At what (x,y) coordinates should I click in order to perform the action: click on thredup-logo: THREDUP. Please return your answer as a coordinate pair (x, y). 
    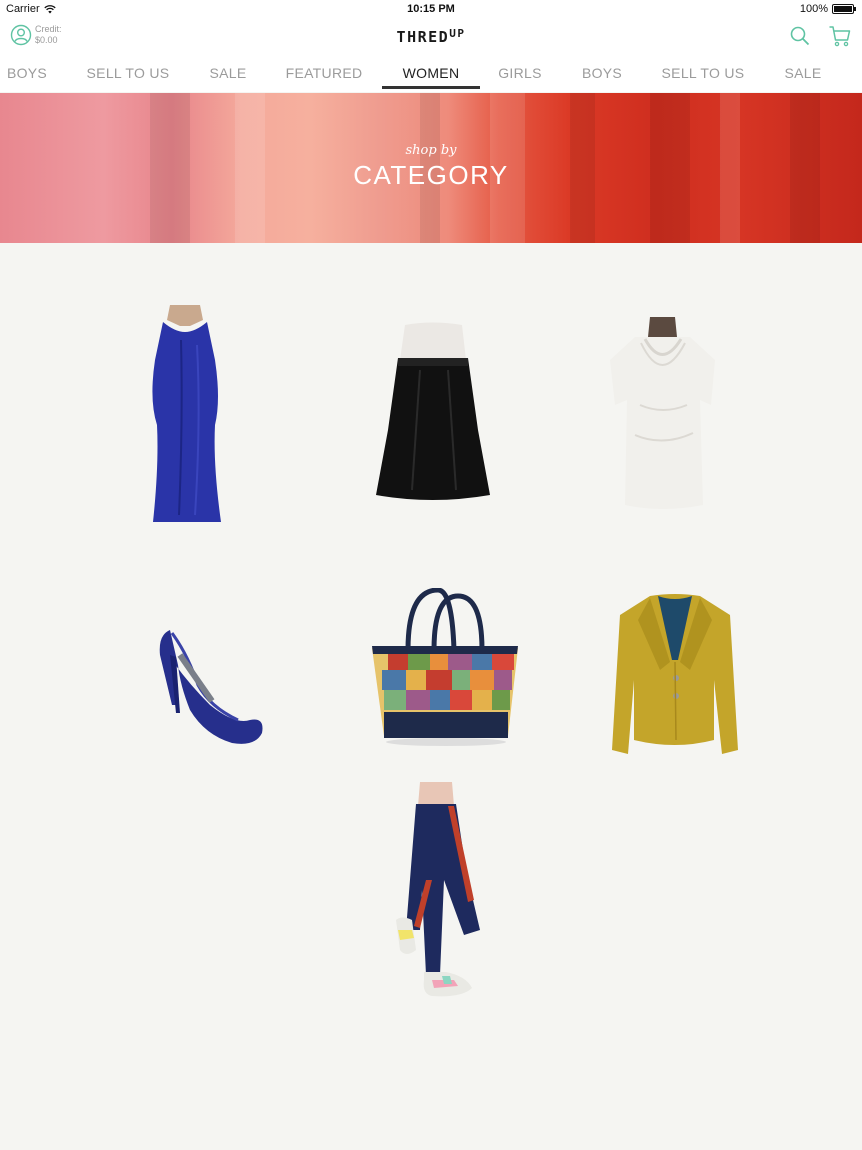
    Looking at the image, I should click on (431, 36).